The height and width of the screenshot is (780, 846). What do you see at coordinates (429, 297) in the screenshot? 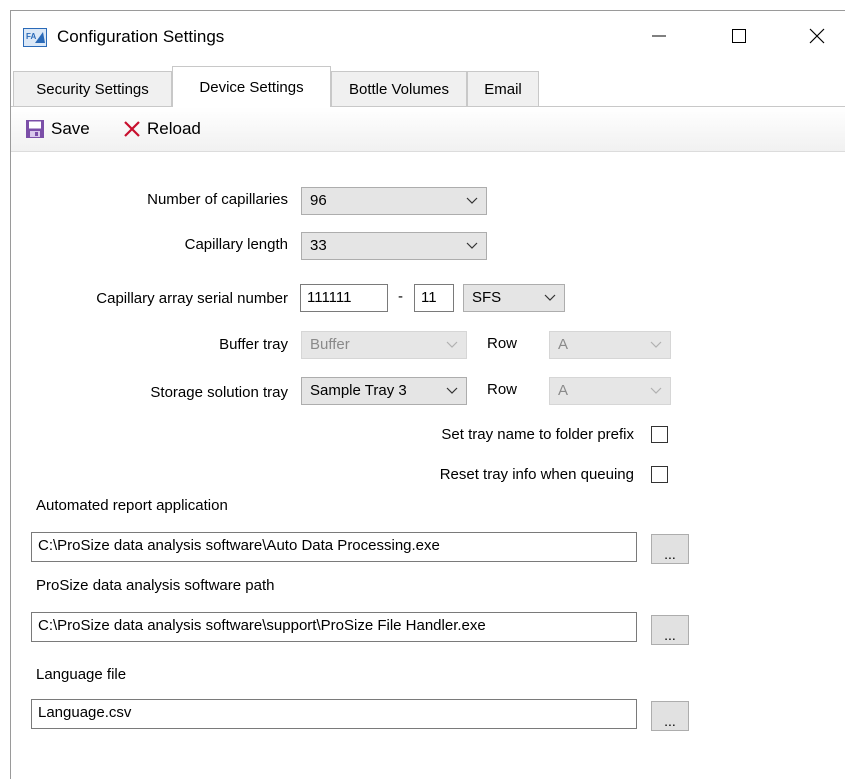
I see `serial-part2-value: 11` at bounding box center [429, 297].